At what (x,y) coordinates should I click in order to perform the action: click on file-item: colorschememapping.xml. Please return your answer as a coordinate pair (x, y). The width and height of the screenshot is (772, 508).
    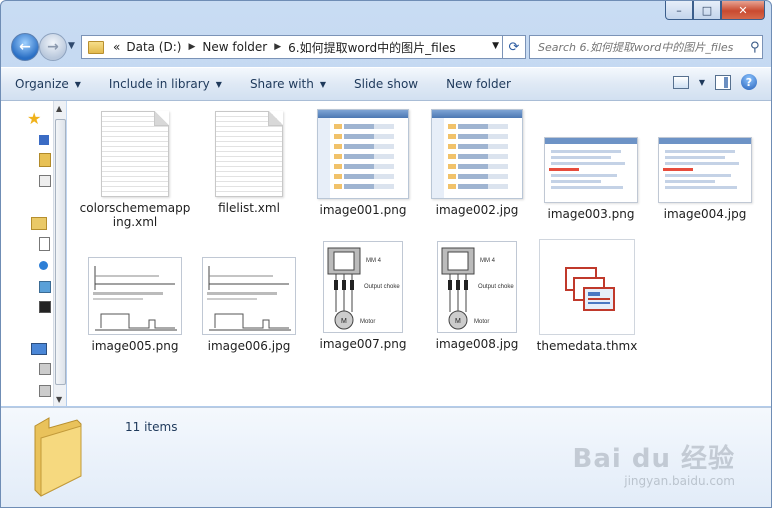
    Looking at the image, I should click on (135, 170).